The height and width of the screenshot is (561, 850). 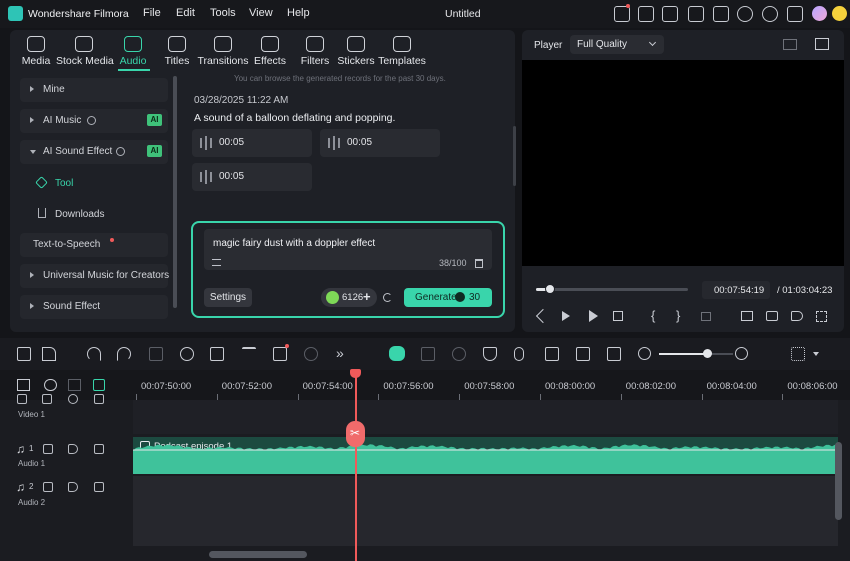 What do you see at coordinates (261, 13) in the screenshot?
I see `menu-view: View` at bounding box center [261, 13].